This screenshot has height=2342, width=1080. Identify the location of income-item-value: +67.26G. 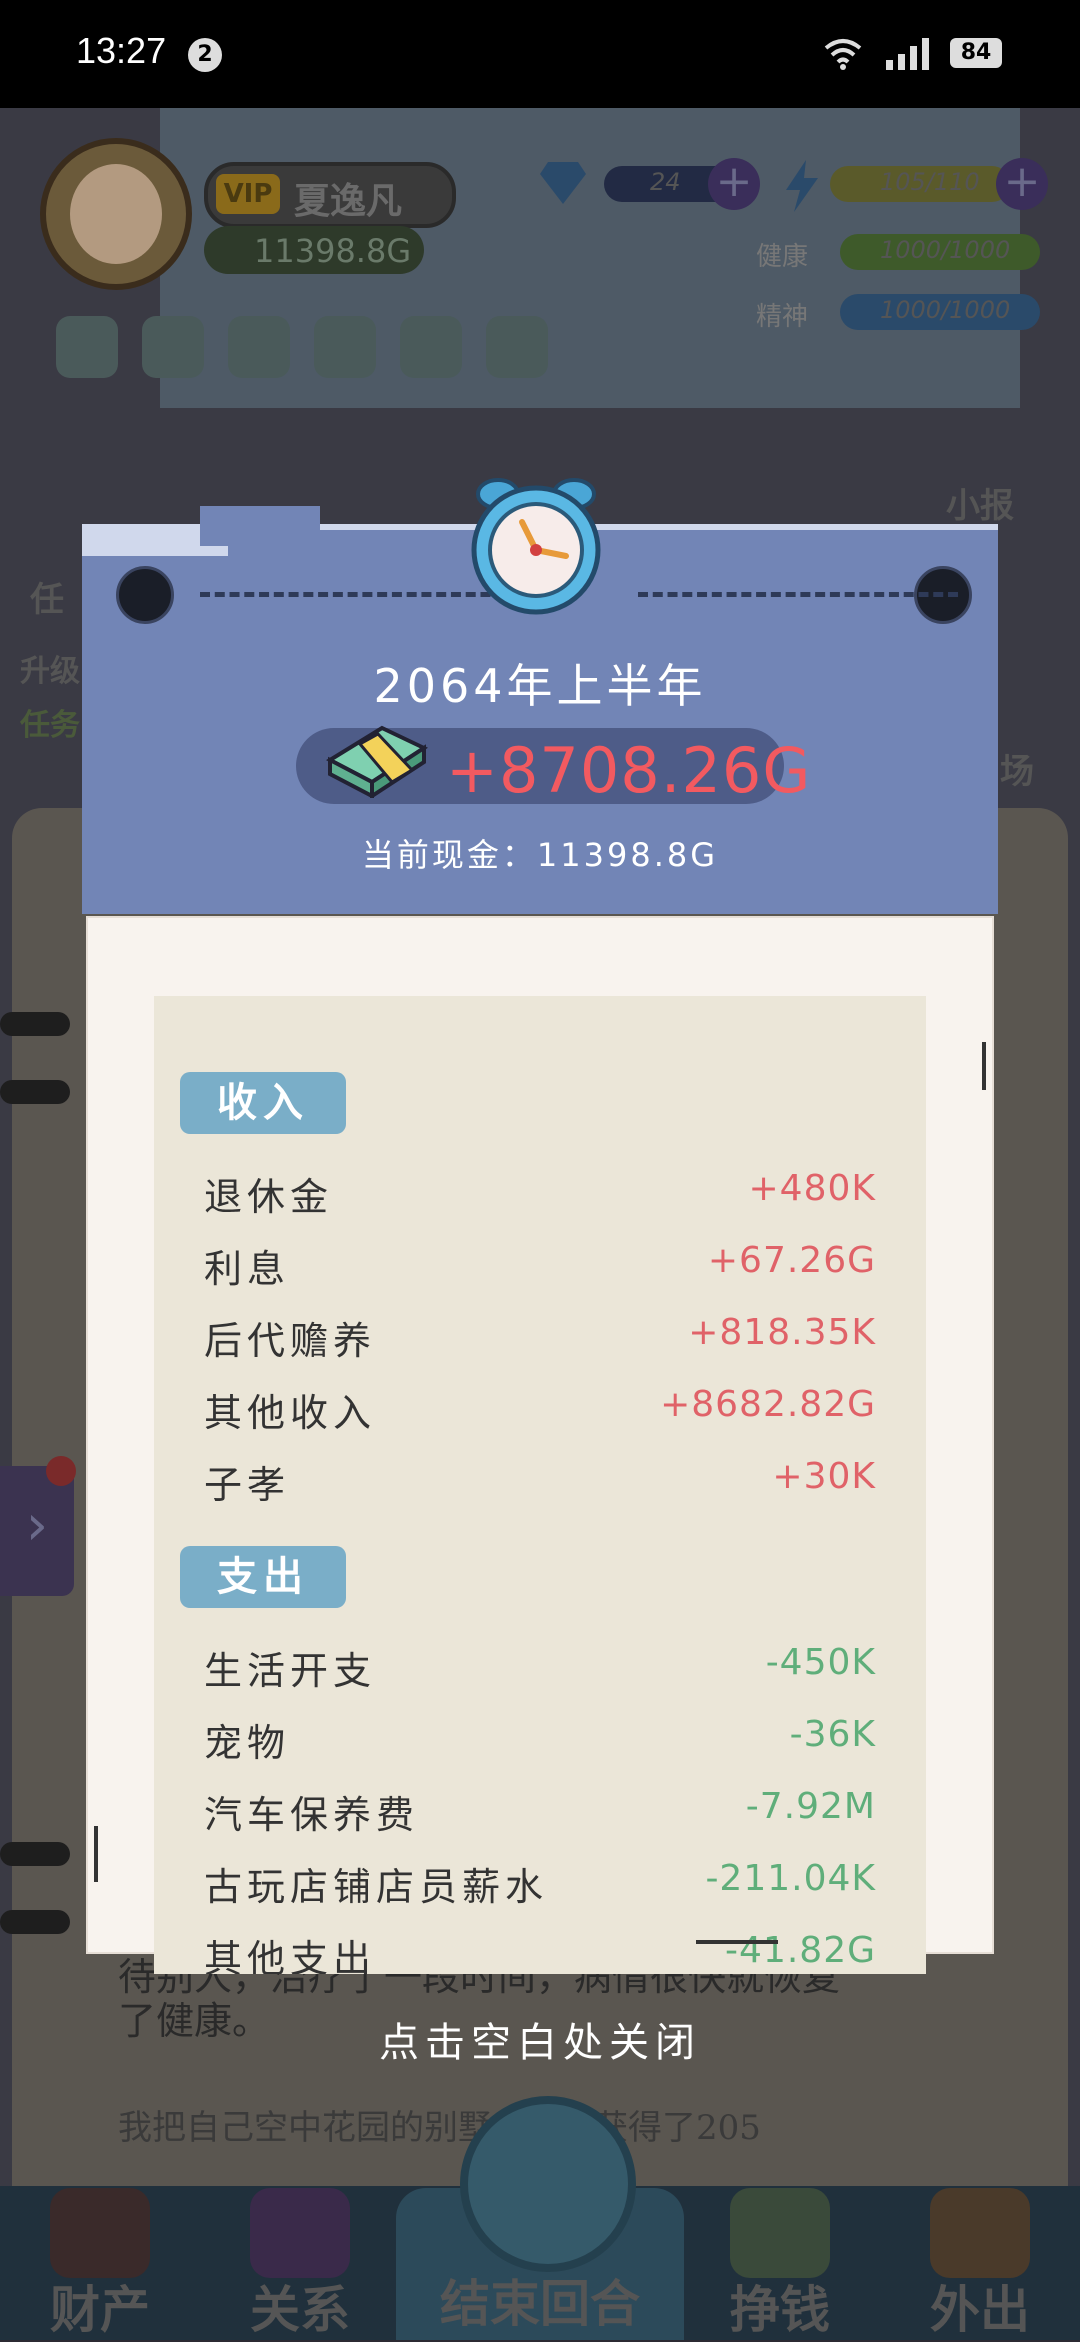
(791, 1260).